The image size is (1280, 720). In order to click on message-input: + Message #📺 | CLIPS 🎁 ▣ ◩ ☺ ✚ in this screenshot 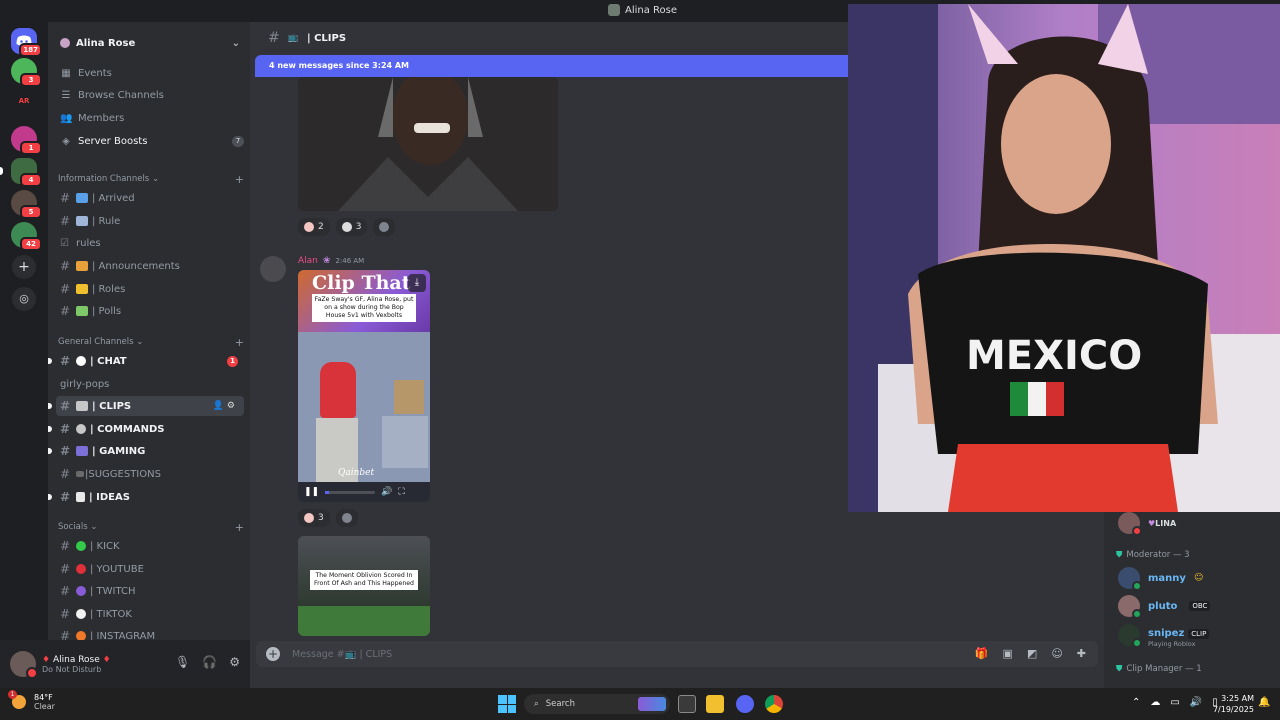, I will do `click(677, 654)`.